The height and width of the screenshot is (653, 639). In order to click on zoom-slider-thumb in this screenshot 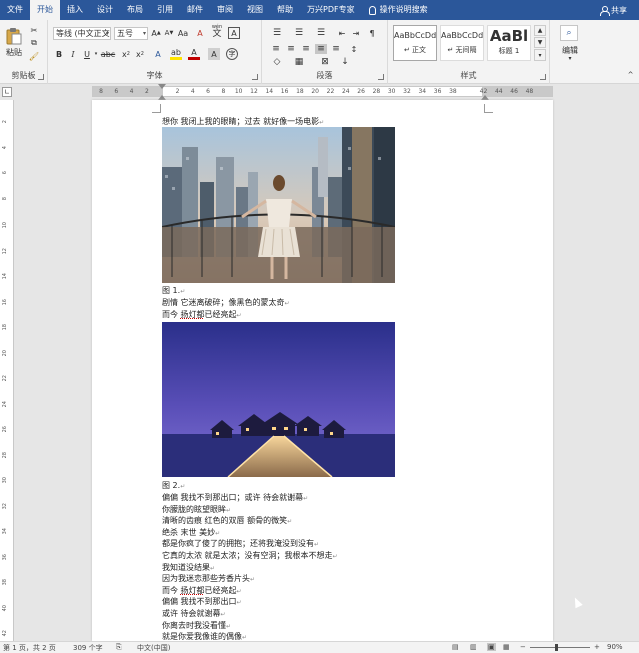, I will do `click(556, 647)`.